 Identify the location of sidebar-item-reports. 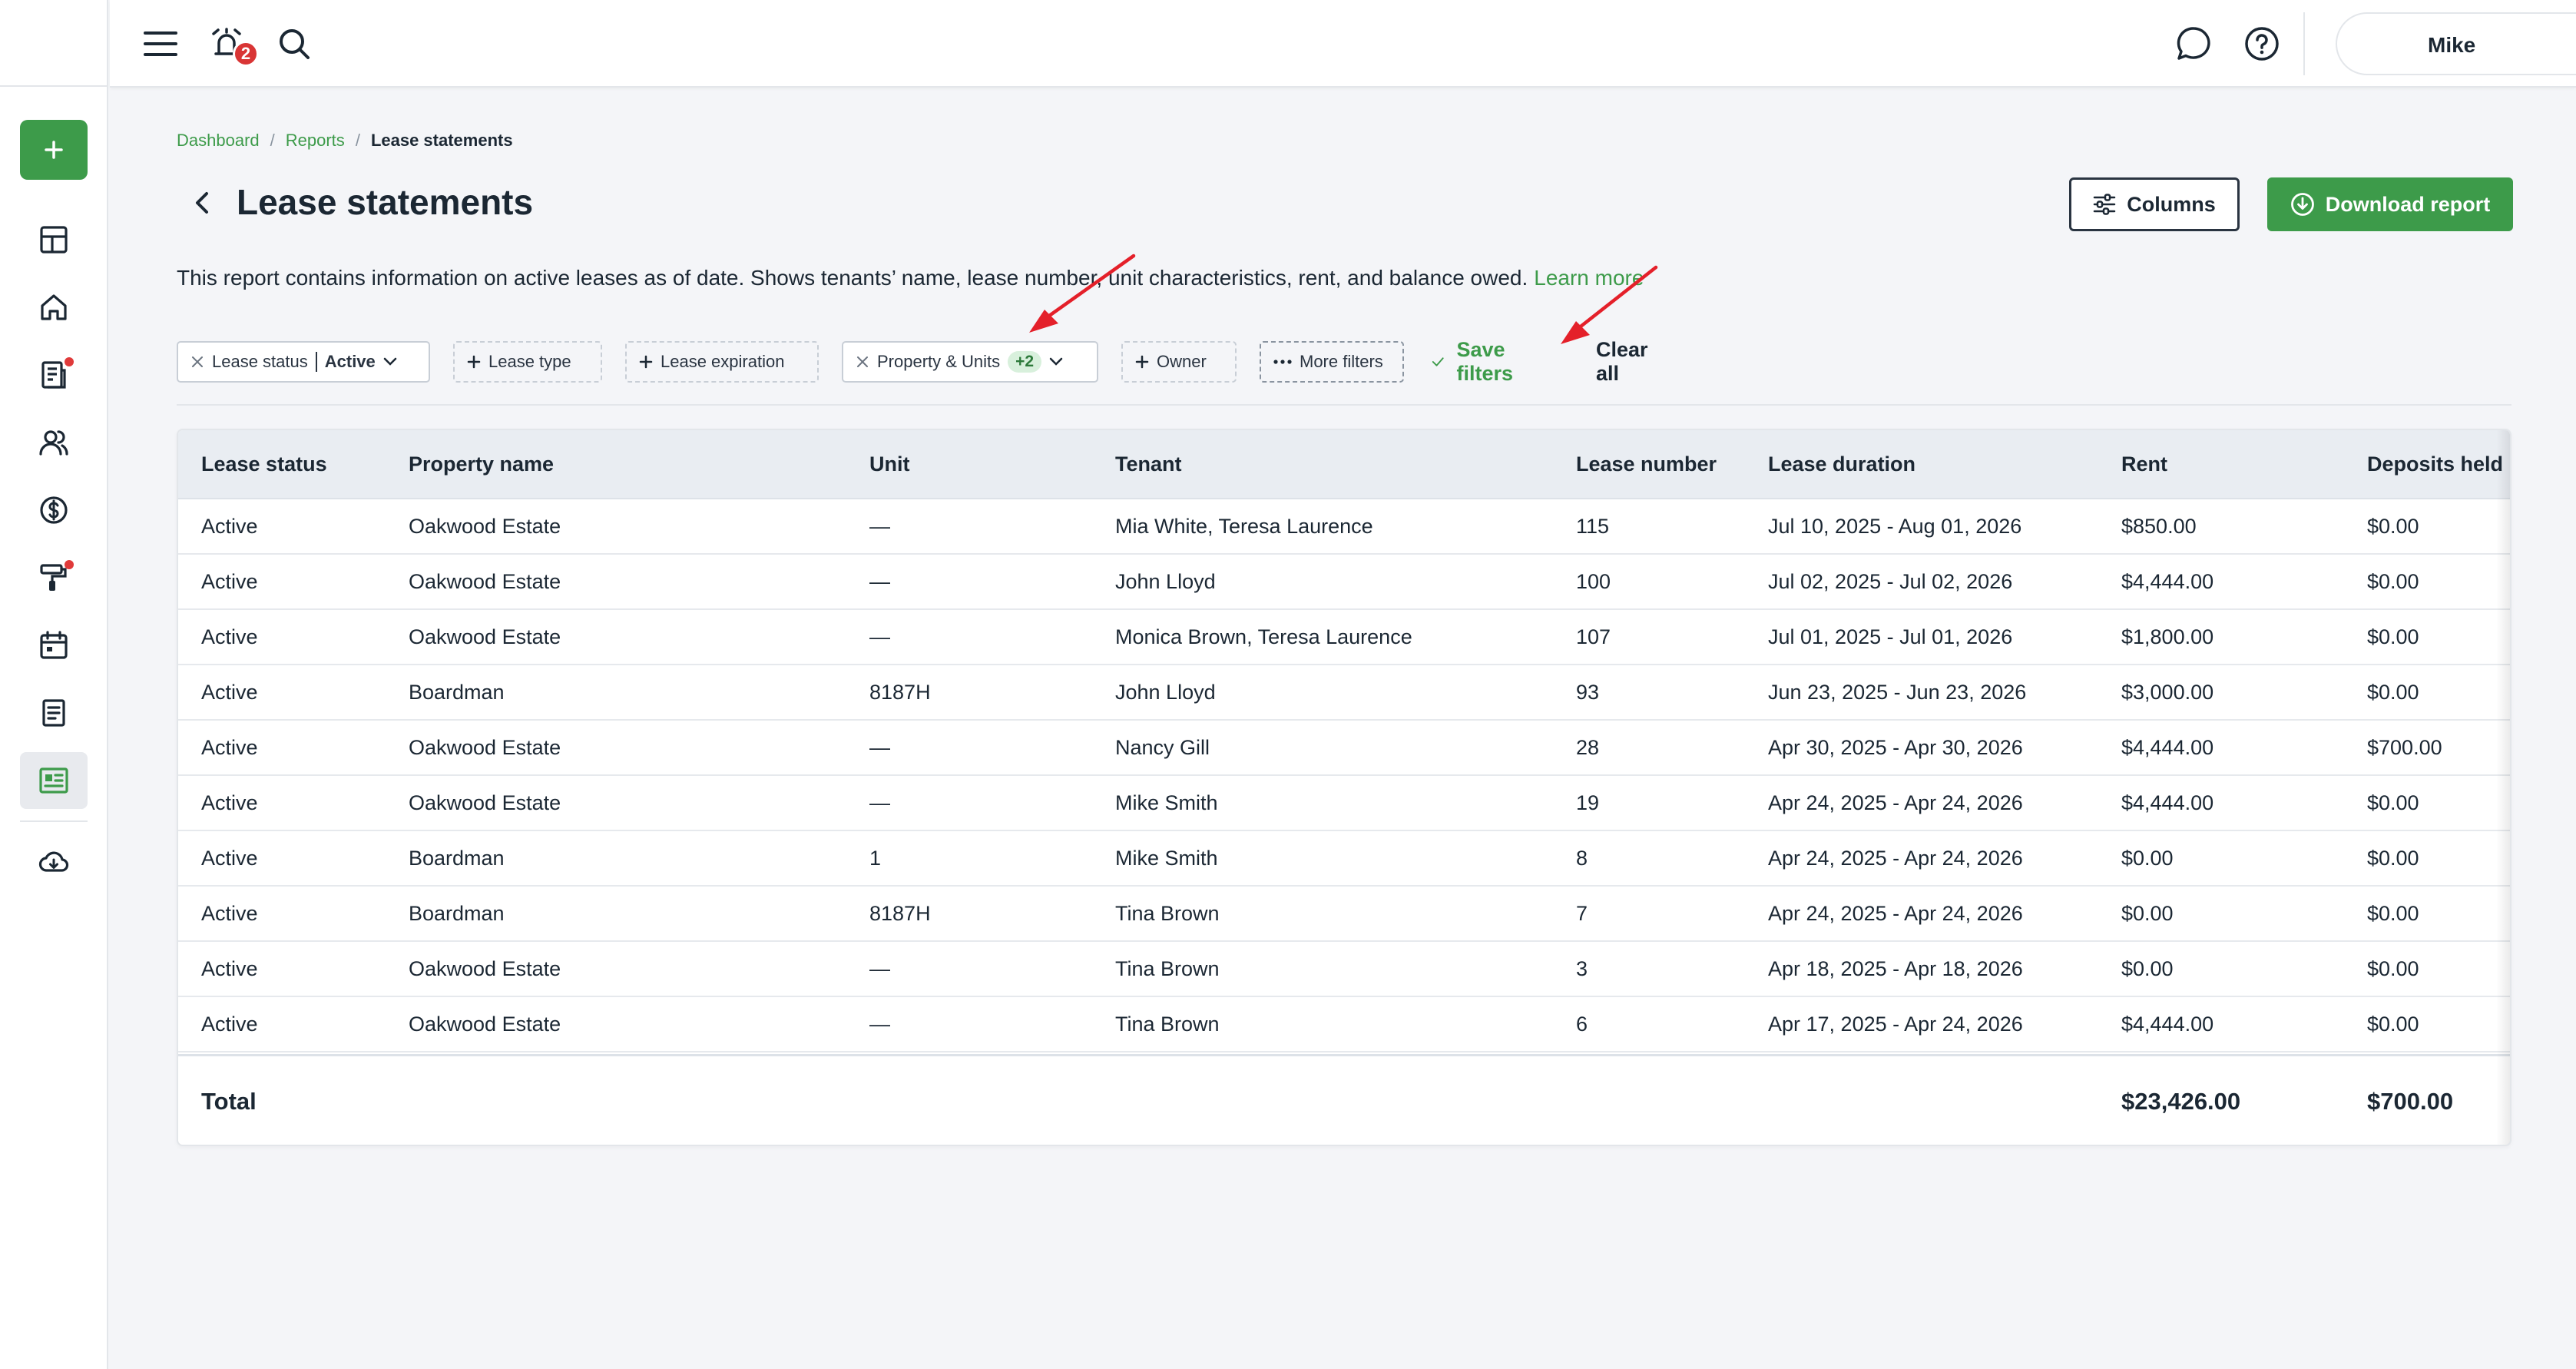
(54, 780).